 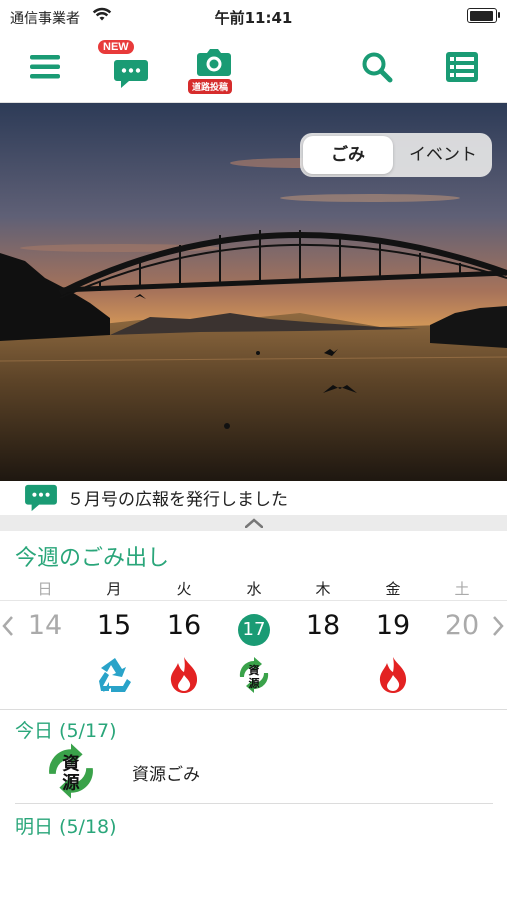 I want to click on calendar-date: 15, so click(x=114, y=625).